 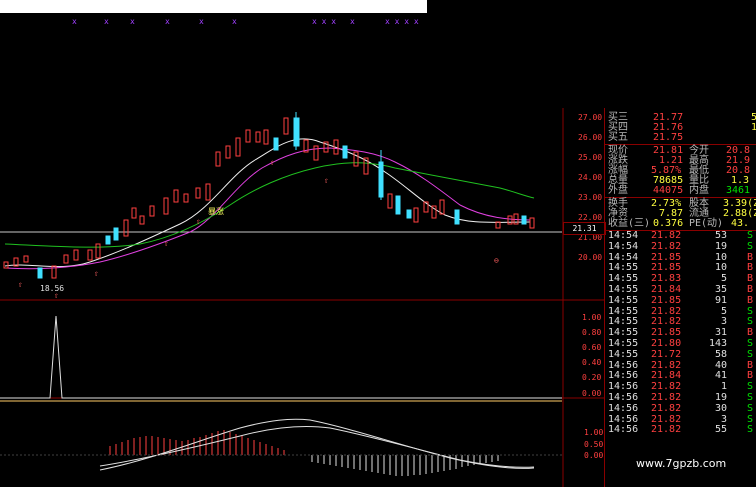 What do you see at coordinates (593, 444) in the screenshot?
I see `svg-text: 0.50` at bounding box center [593, 444].